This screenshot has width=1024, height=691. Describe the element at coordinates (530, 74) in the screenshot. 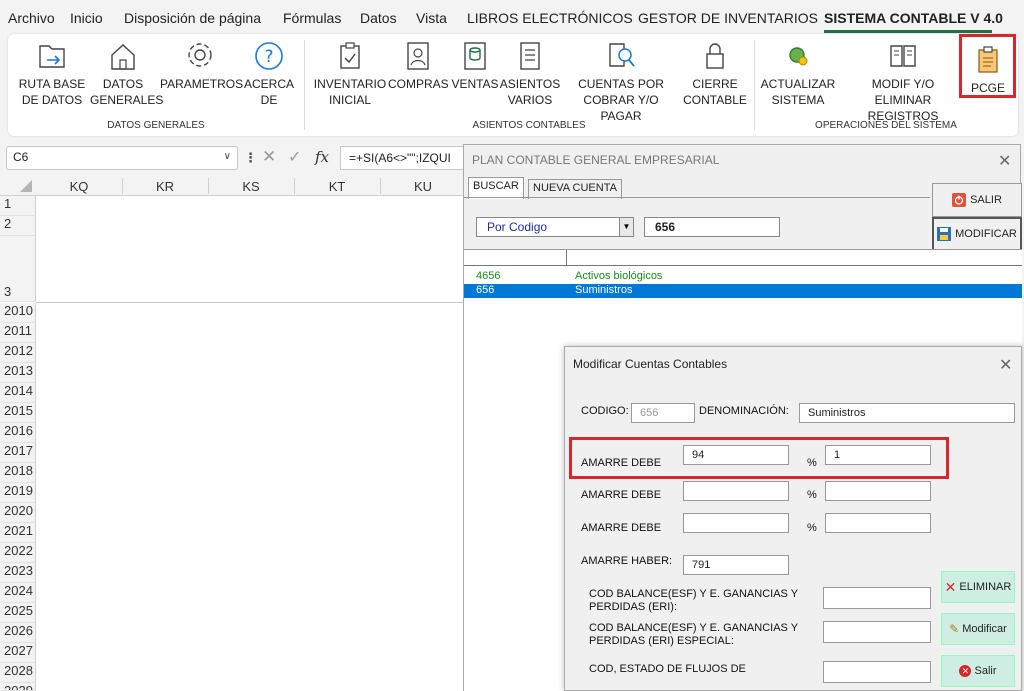

I see `asientos-varios-button: ASIENTOS VARIOS` at that location.